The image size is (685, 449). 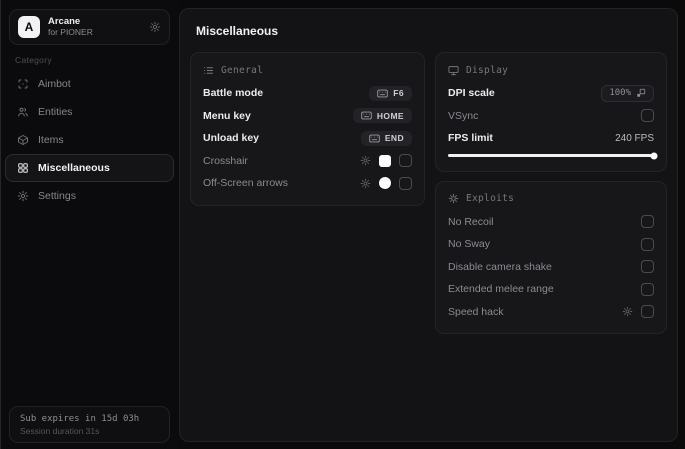 I want to click on speed-hack-row: Speed hack, so click(x=551, y=312).